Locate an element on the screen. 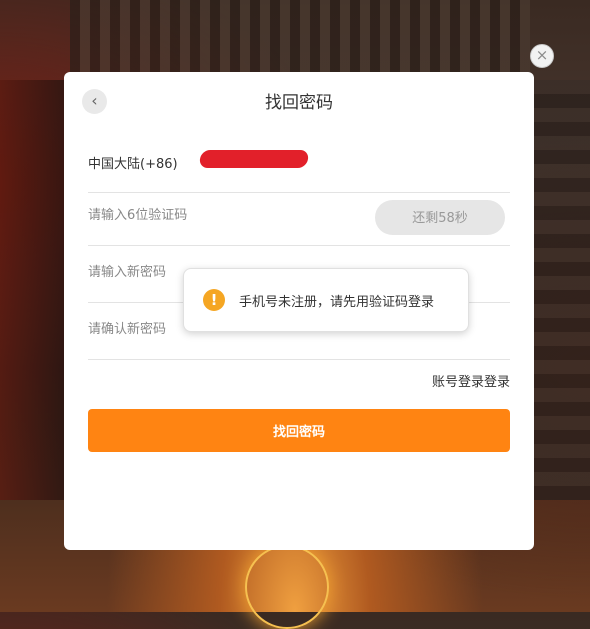 The height and width of the screenshot is (629, 590). phone-number-redacted is located at coordinates (254, 159).